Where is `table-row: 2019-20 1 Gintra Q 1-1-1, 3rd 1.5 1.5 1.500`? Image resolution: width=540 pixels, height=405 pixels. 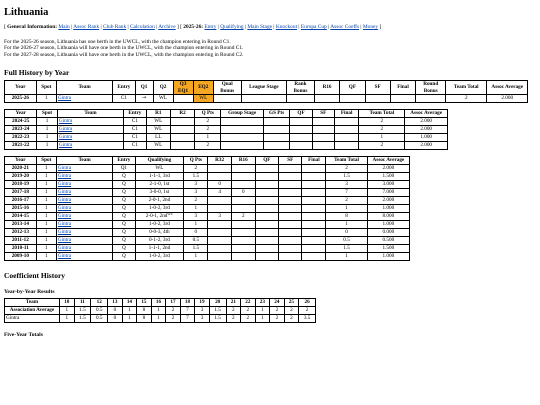
table-row: 2019-20 1 Gintra Q 1-1-1, 3rd 1.5 1.5 1.500 is located at coordinates (207, 177).